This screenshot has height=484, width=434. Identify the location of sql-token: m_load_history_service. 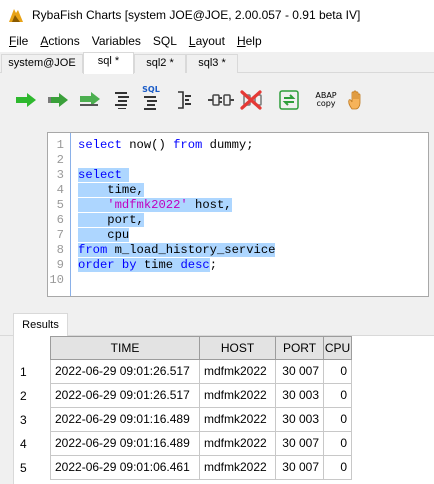
(191, 250).